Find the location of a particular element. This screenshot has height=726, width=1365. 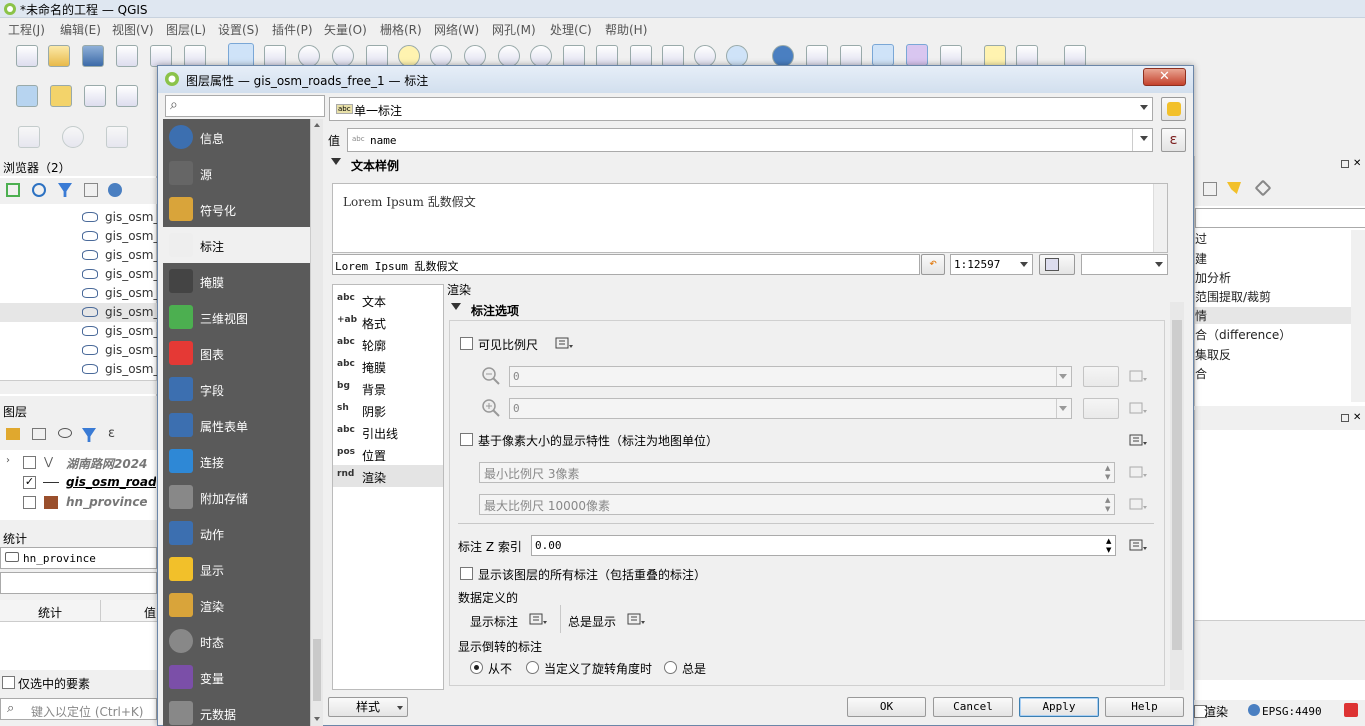

cancel-button: Cancel is located at coordinates (973, 707).